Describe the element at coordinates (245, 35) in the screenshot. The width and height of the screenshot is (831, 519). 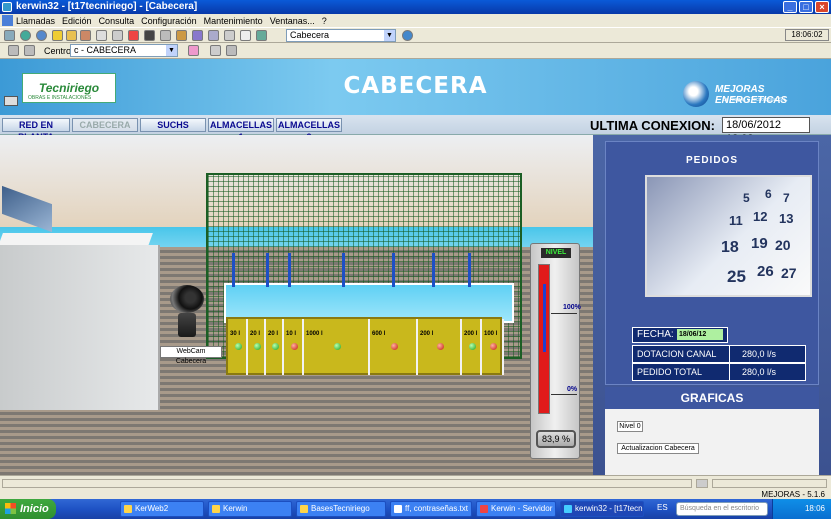
I see `config-icon` at that location.